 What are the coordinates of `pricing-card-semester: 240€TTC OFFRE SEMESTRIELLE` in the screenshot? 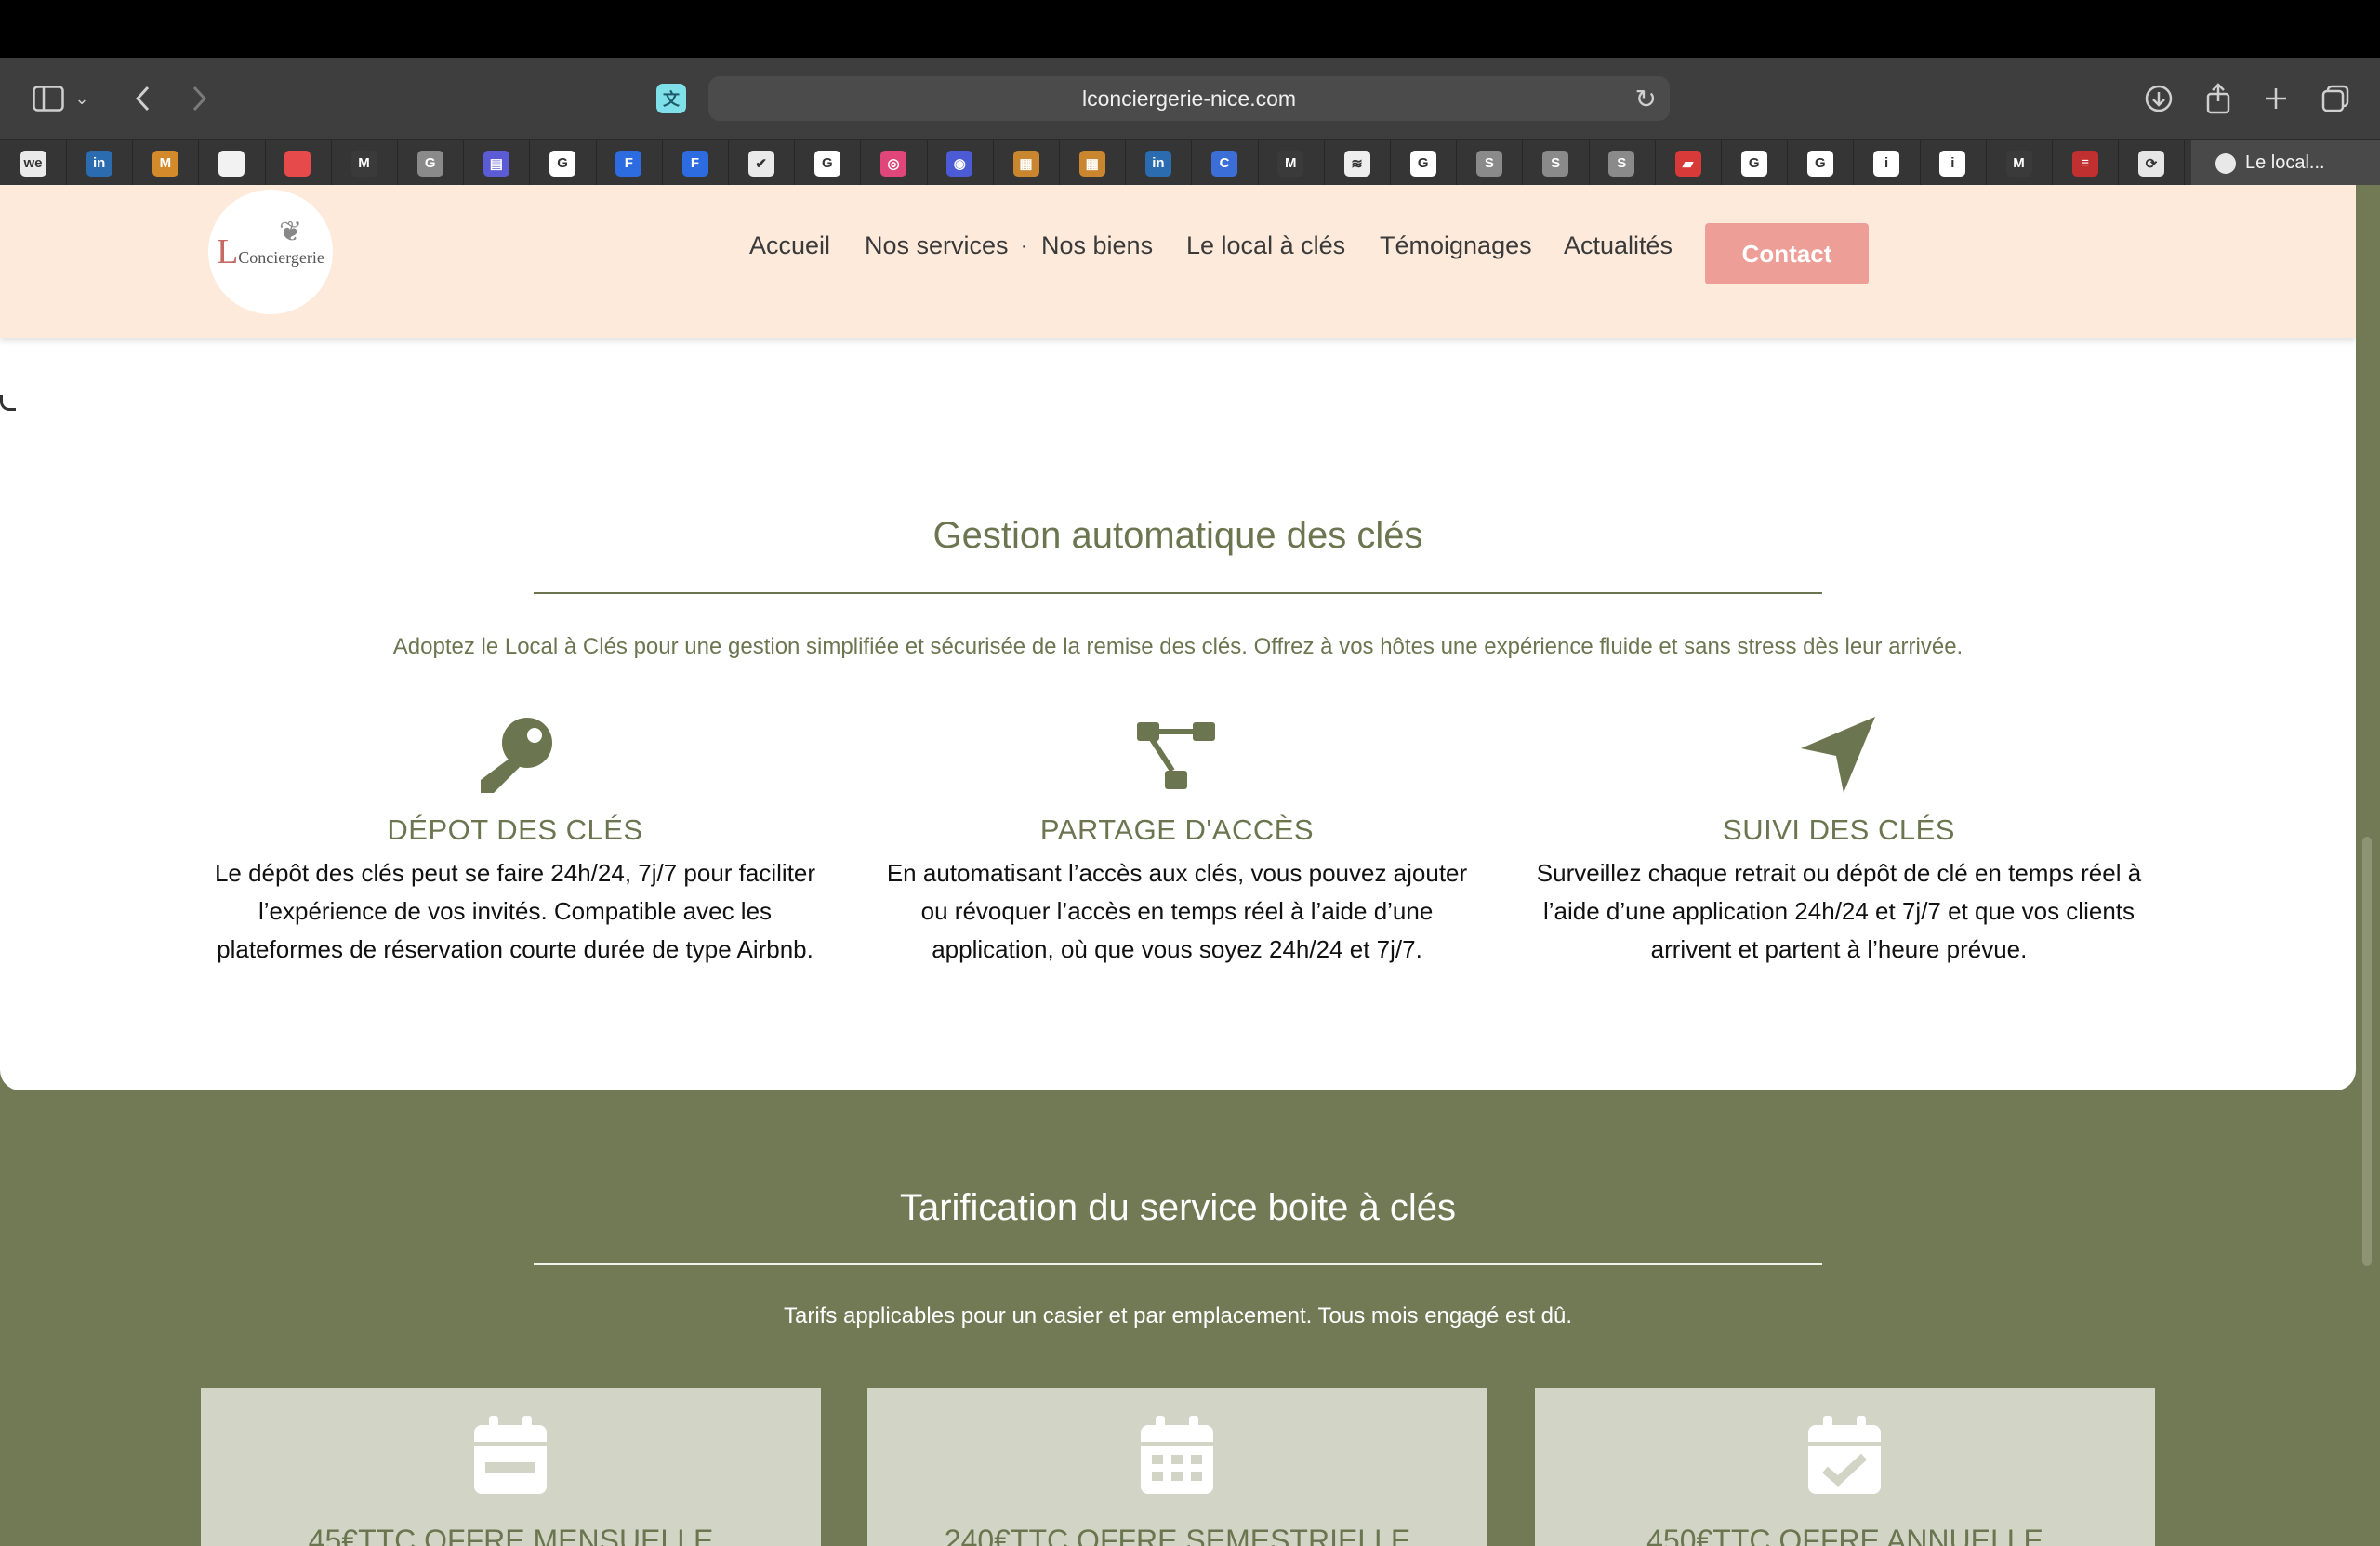 It's located at (1177, 1467).